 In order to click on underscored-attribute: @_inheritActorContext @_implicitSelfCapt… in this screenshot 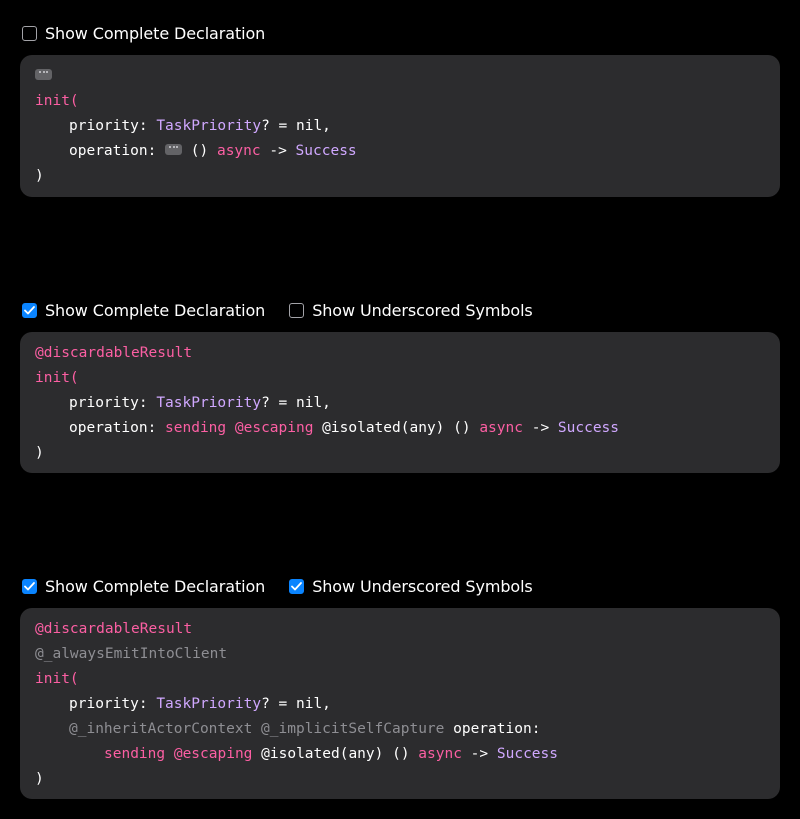, I will do `click(257, 729)`.